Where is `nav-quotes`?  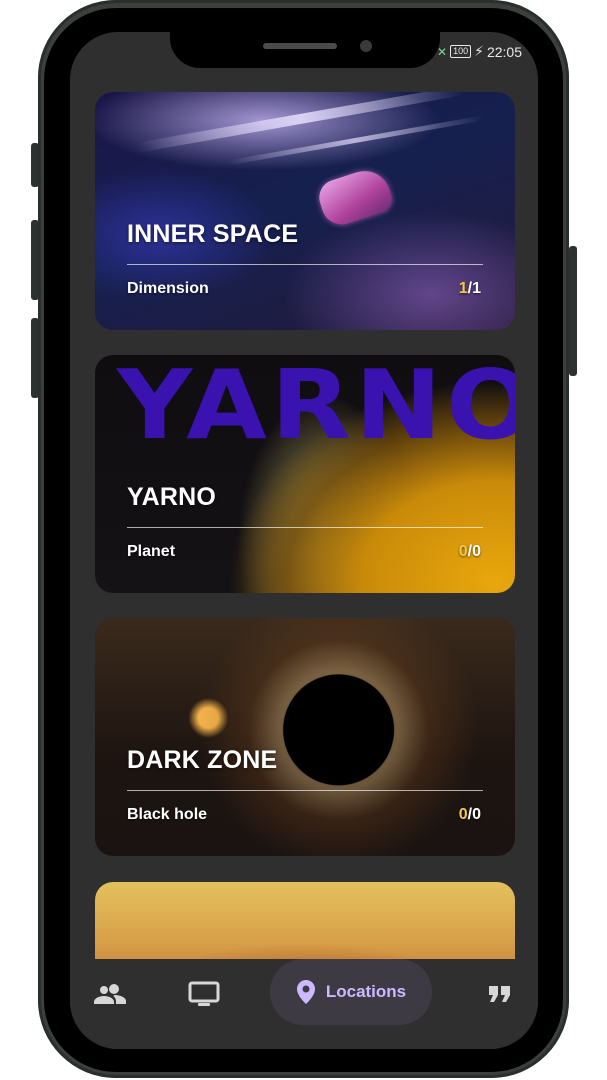
nav-quotes is located at coordinates (500, 994).